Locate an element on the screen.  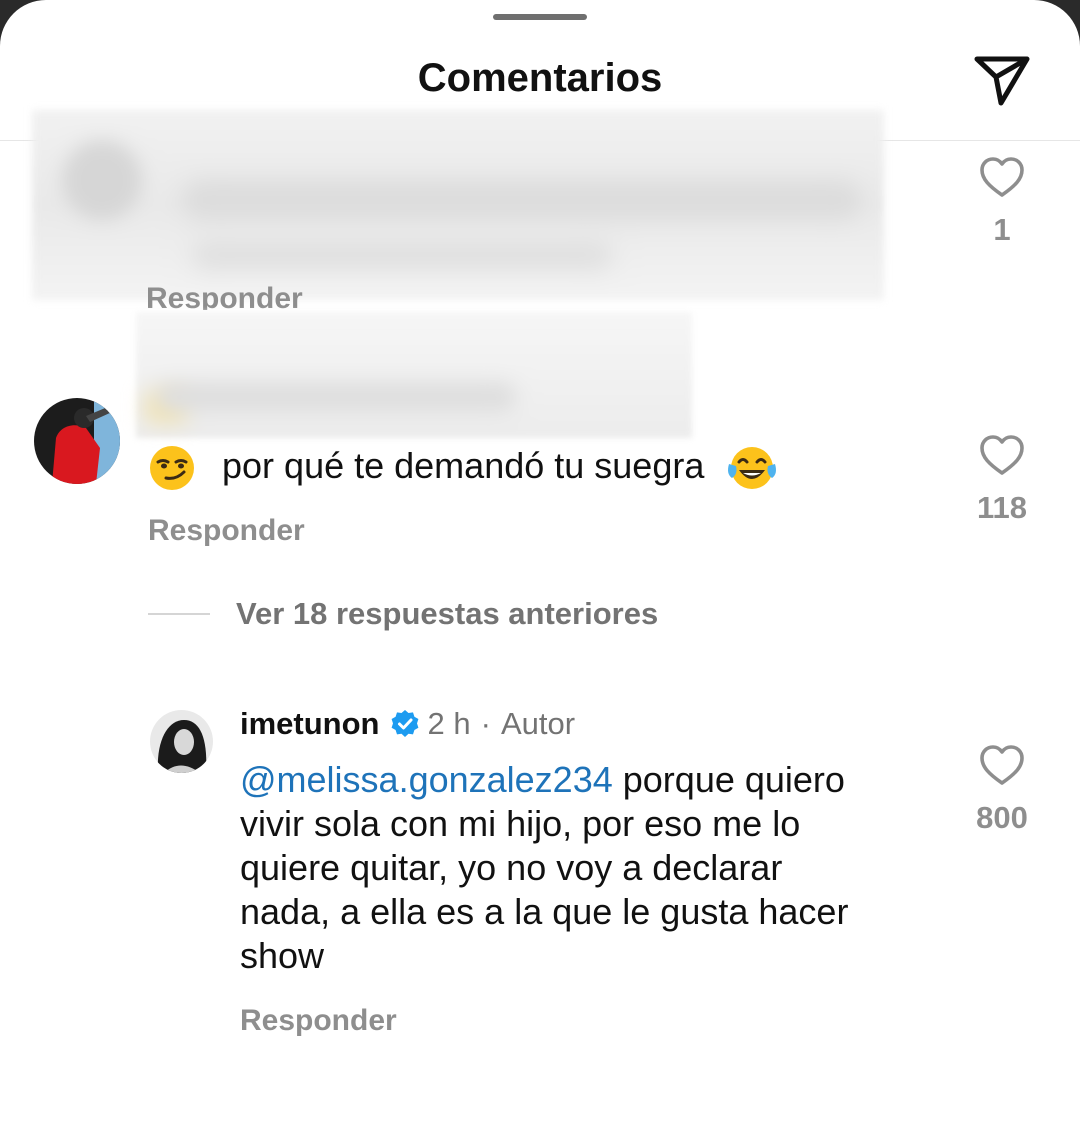
timestamp: 2 h is located at coordinates (449, 723).